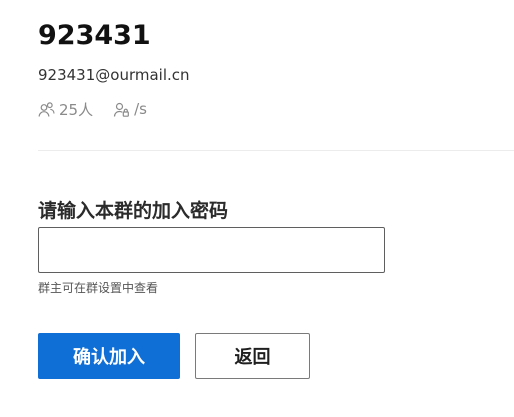 The image size is (514, 417). What do you see at coordinates (211, 250) in the screenshot?
I see `password-input` at bounding box center [211, 250].